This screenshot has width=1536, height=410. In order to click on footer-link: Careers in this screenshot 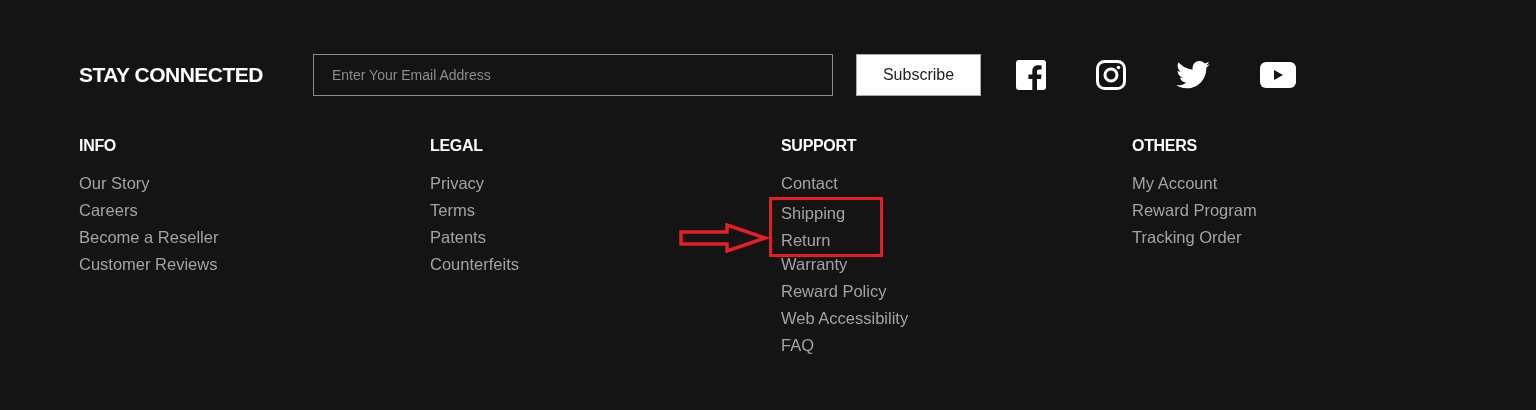, I will do `click(254, 213)`.